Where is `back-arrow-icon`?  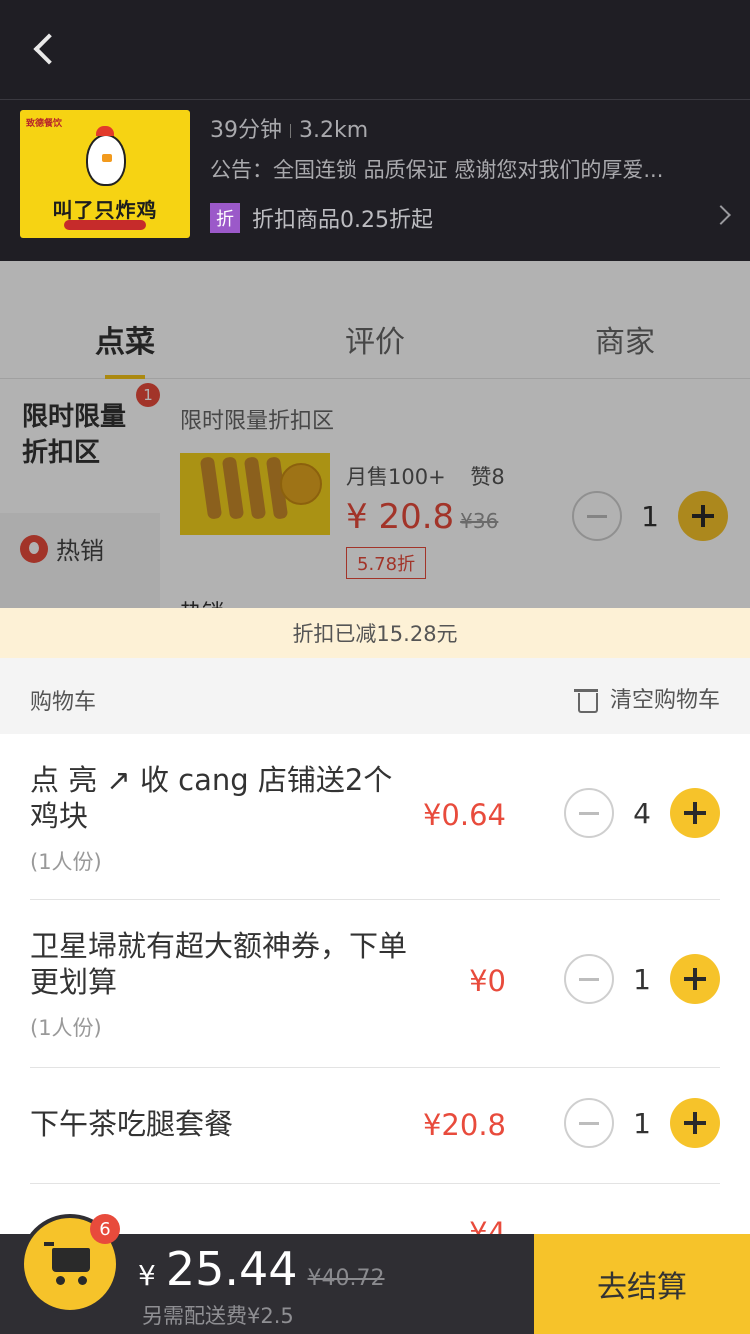 back-arrow-icon is located at coordinates (46, 50).